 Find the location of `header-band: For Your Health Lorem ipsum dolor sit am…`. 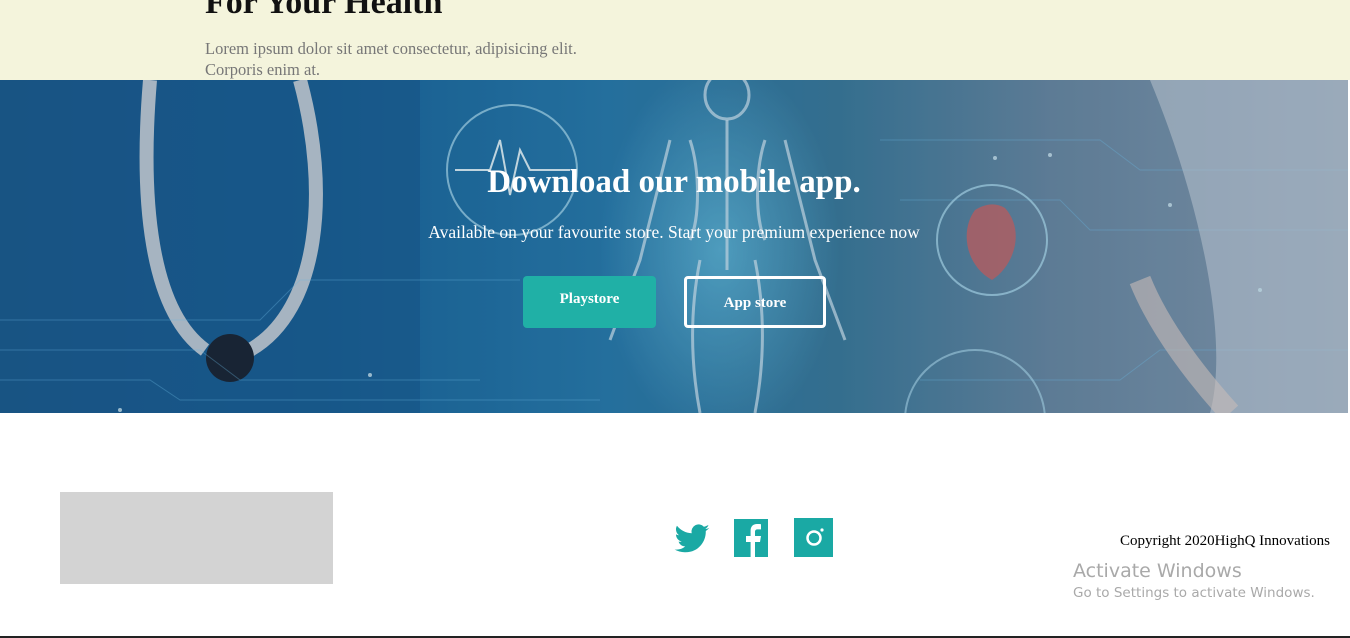

header-band: For Your Health Lorem ipsum dolor sit am… is located at coordinates (675, 40).